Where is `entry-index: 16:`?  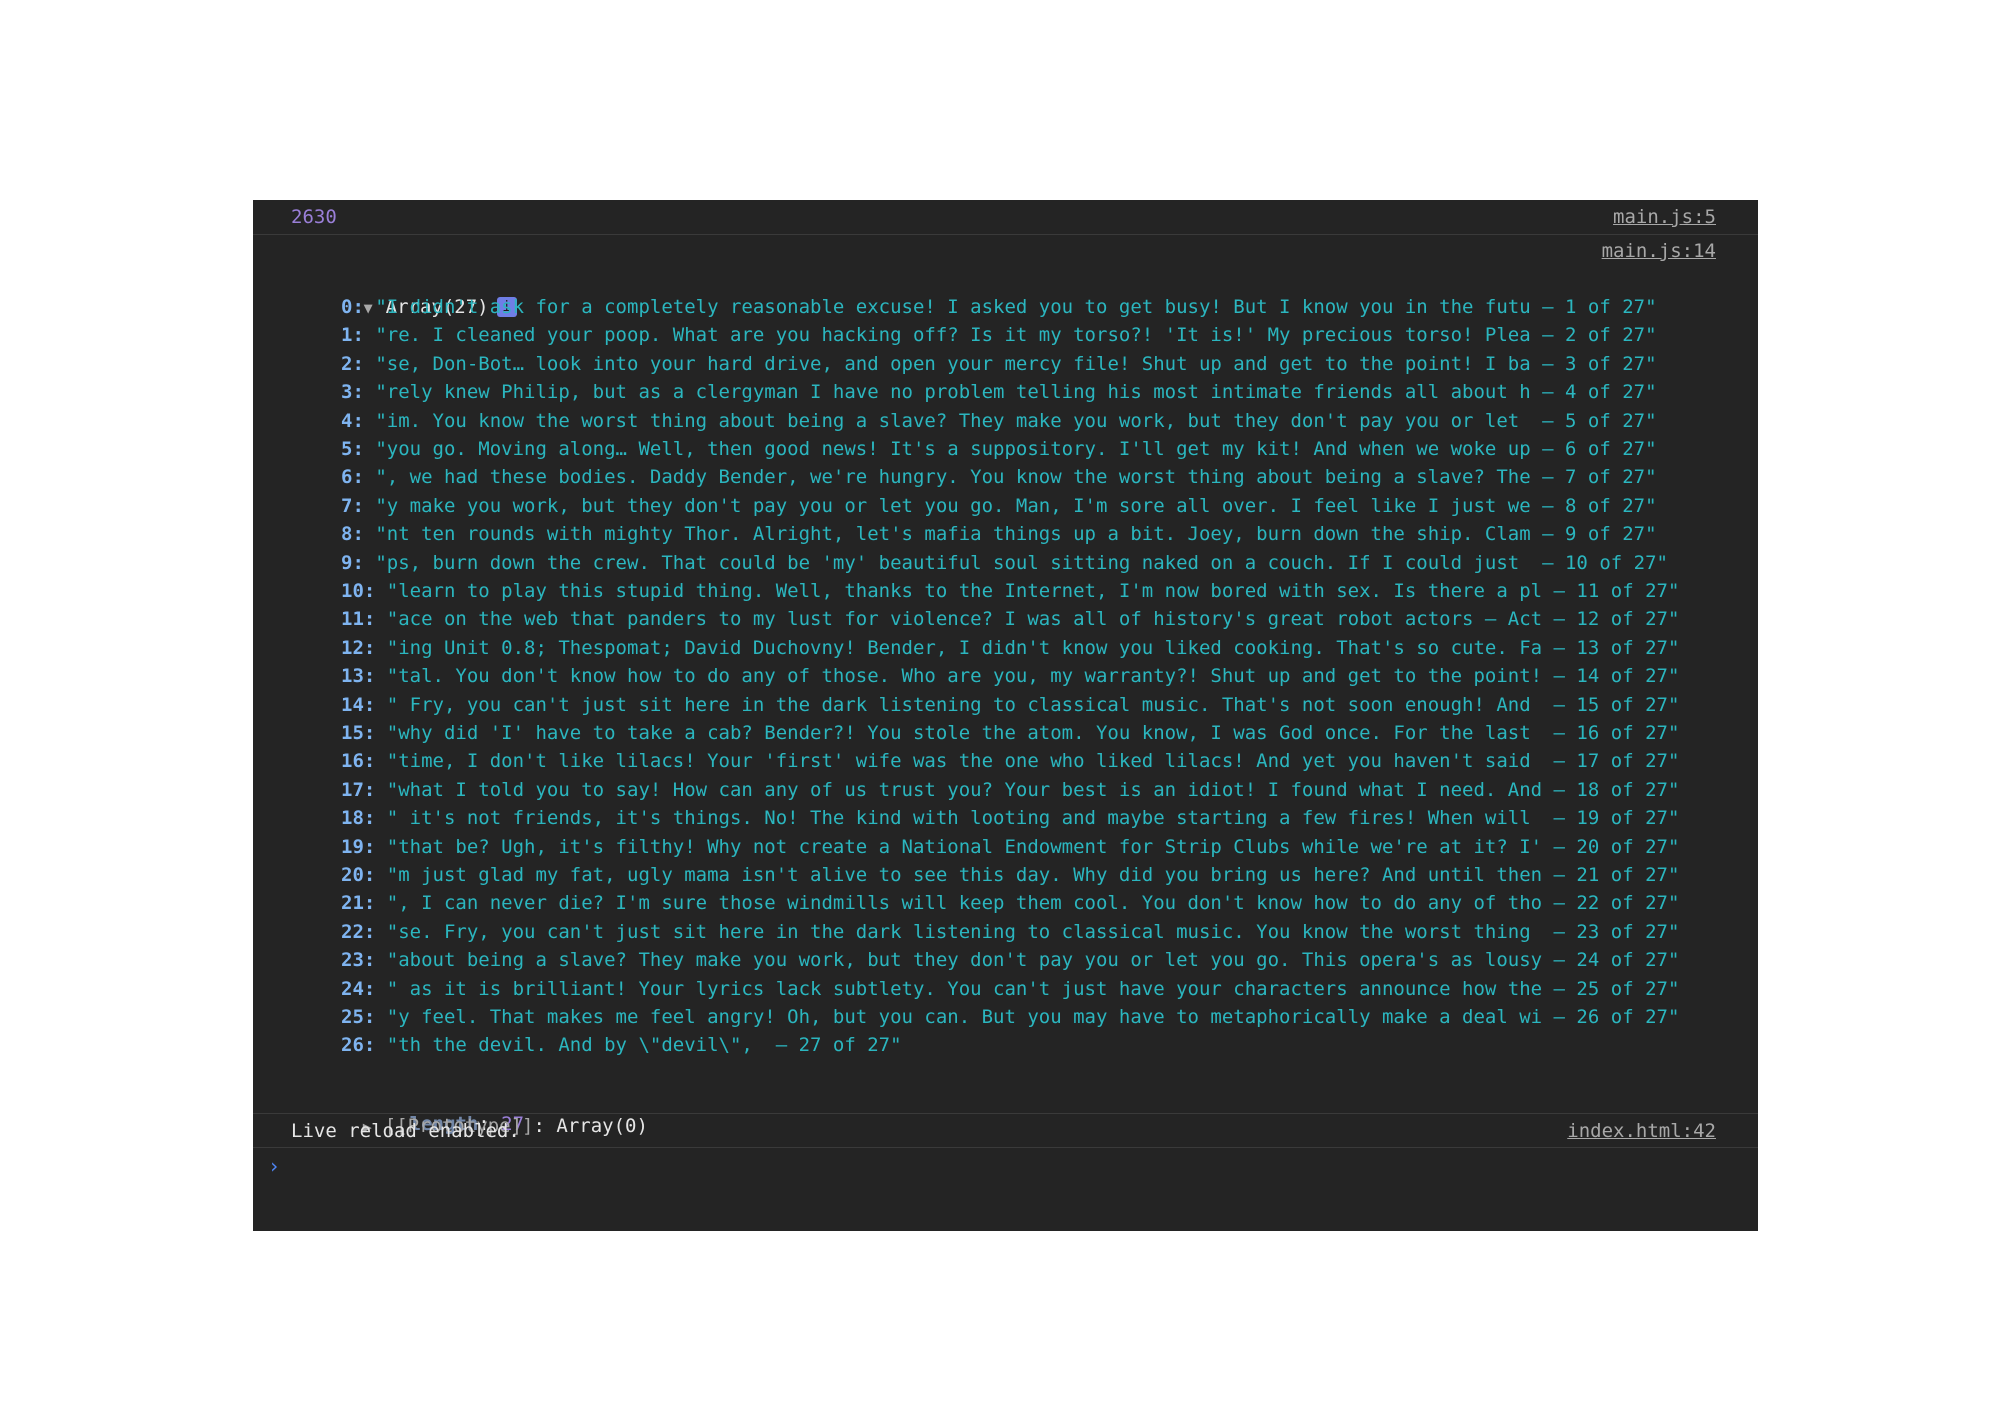 entry-index: 16: is located at coordinates (358, 761).